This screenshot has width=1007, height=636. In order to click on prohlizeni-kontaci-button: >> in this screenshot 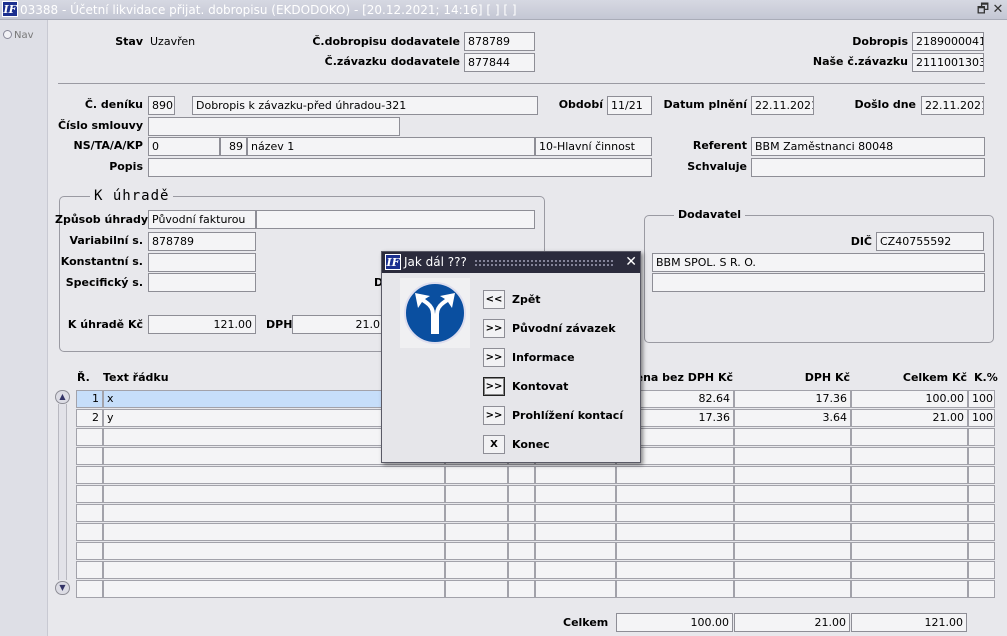, I will do `click(494, 415)`.